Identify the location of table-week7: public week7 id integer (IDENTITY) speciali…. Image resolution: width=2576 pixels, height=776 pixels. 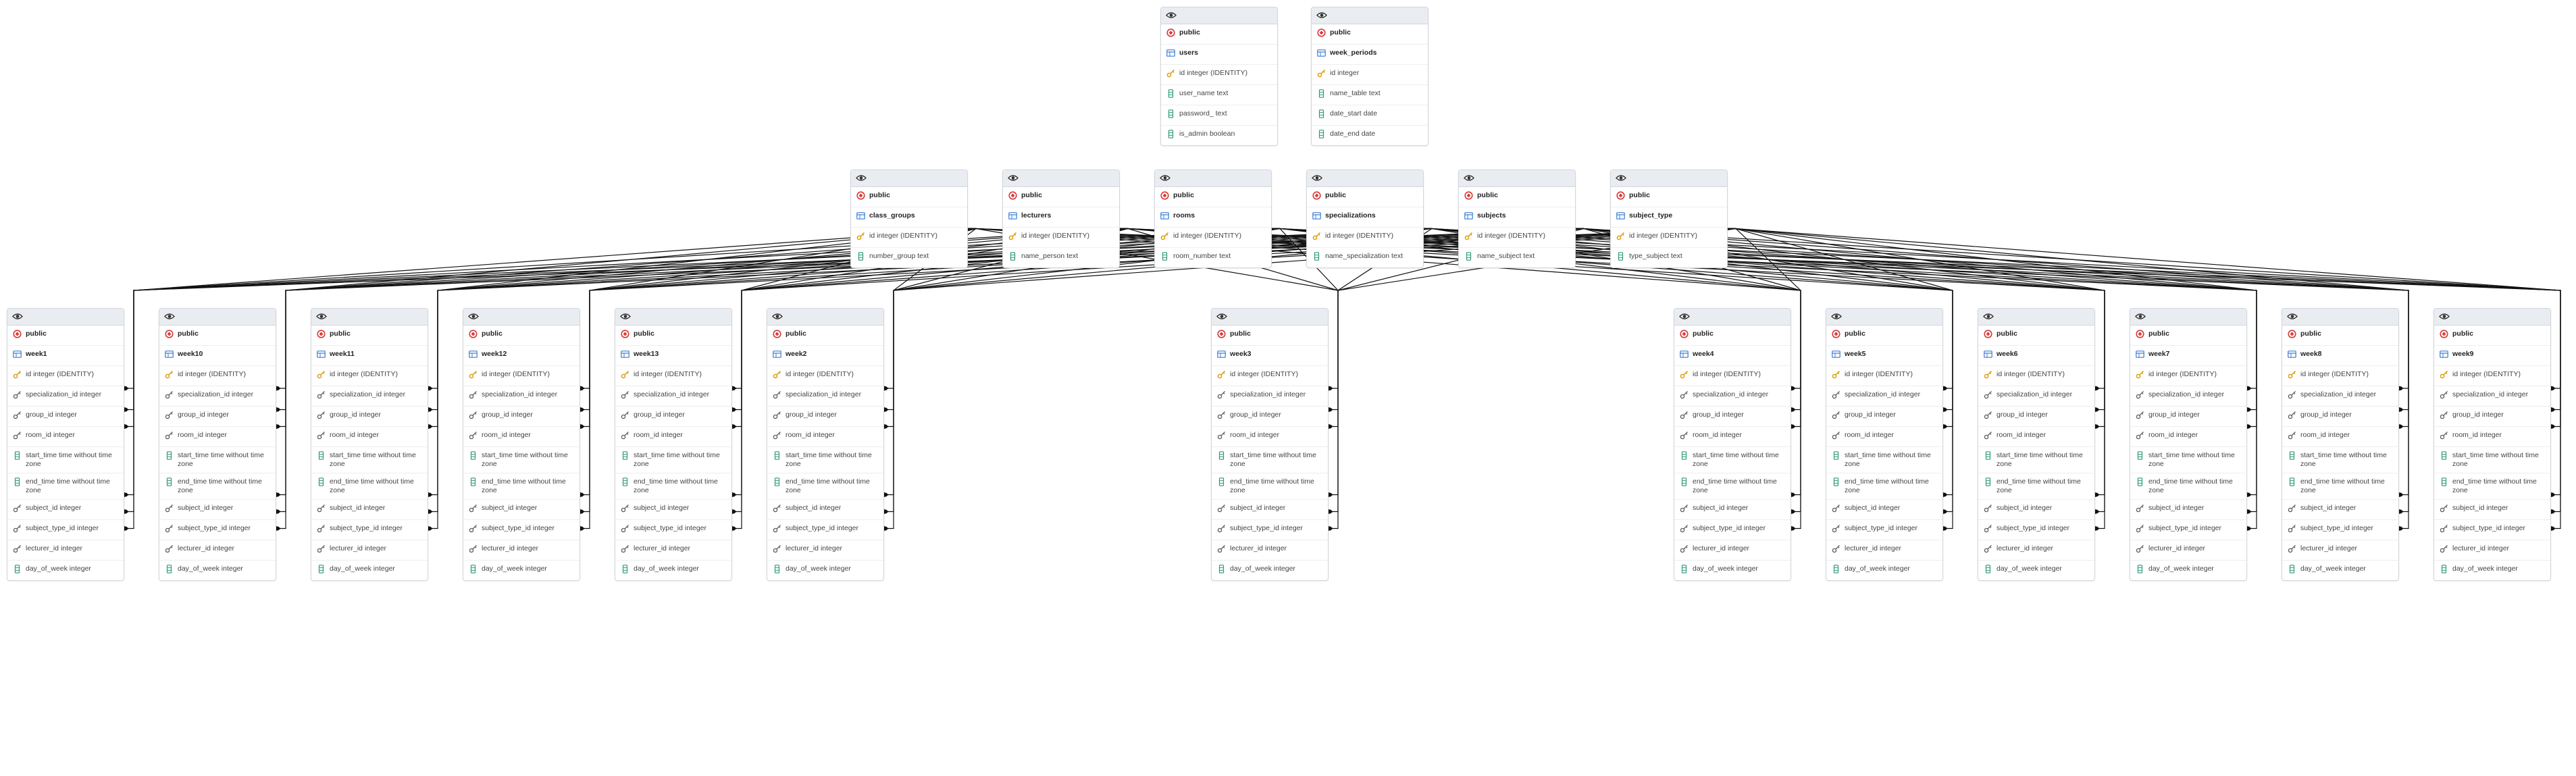
(2188, 444).